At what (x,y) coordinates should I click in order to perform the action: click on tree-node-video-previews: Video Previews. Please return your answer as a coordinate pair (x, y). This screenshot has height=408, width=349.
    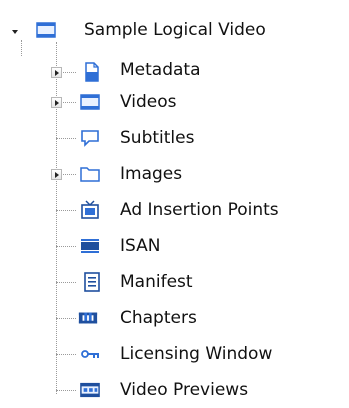
    Looking at the image, I should click on (174, 390).